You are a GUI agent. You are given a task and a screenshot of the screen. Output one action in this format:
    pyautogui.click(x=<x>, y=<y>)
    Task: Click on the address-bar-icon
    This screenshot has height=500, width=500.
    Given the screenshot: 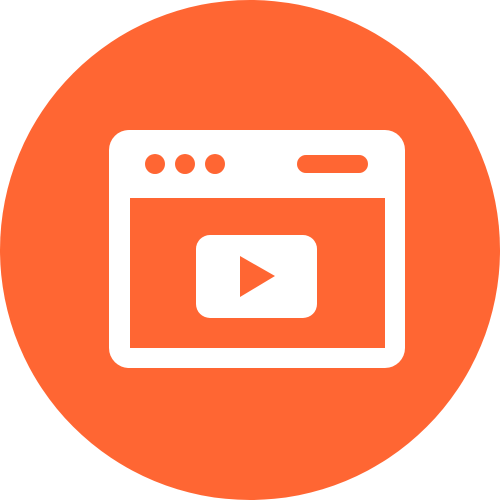 What is the action you would take?
    pyautogui.click(x=332, y=164)
    